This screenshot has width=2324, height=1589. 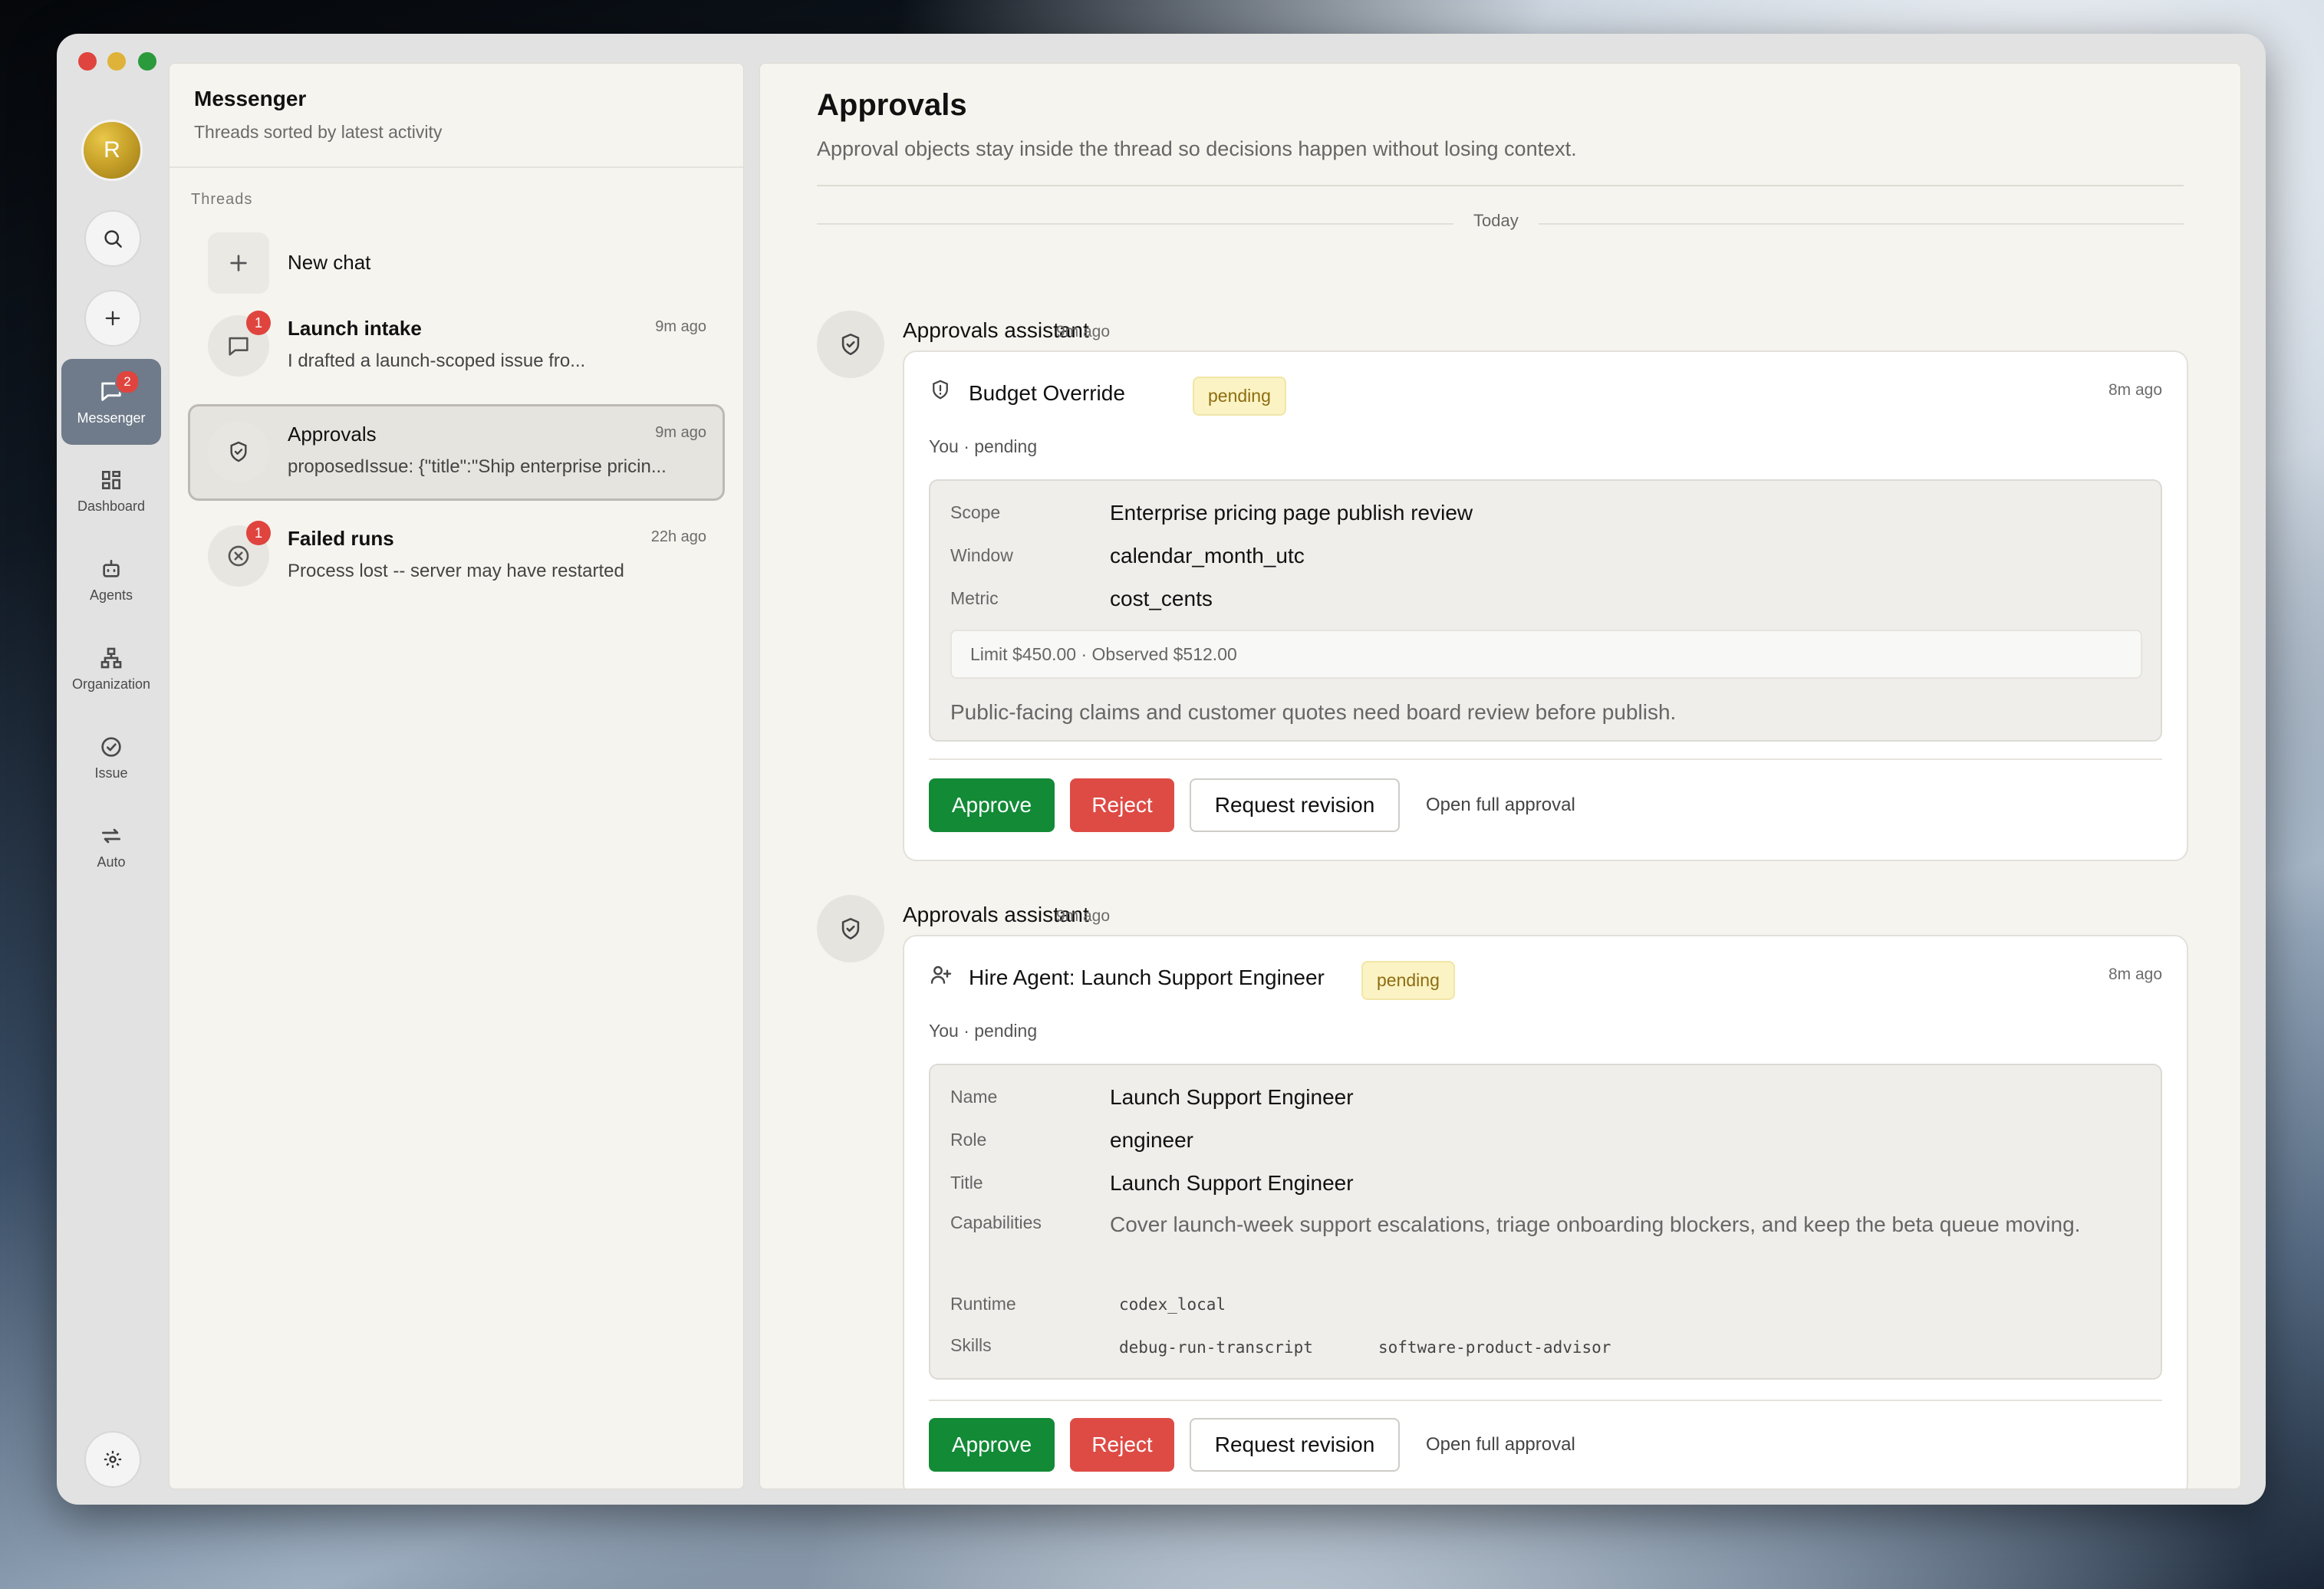 I want to click on field-key: Title, so click(x=966, y=1183).